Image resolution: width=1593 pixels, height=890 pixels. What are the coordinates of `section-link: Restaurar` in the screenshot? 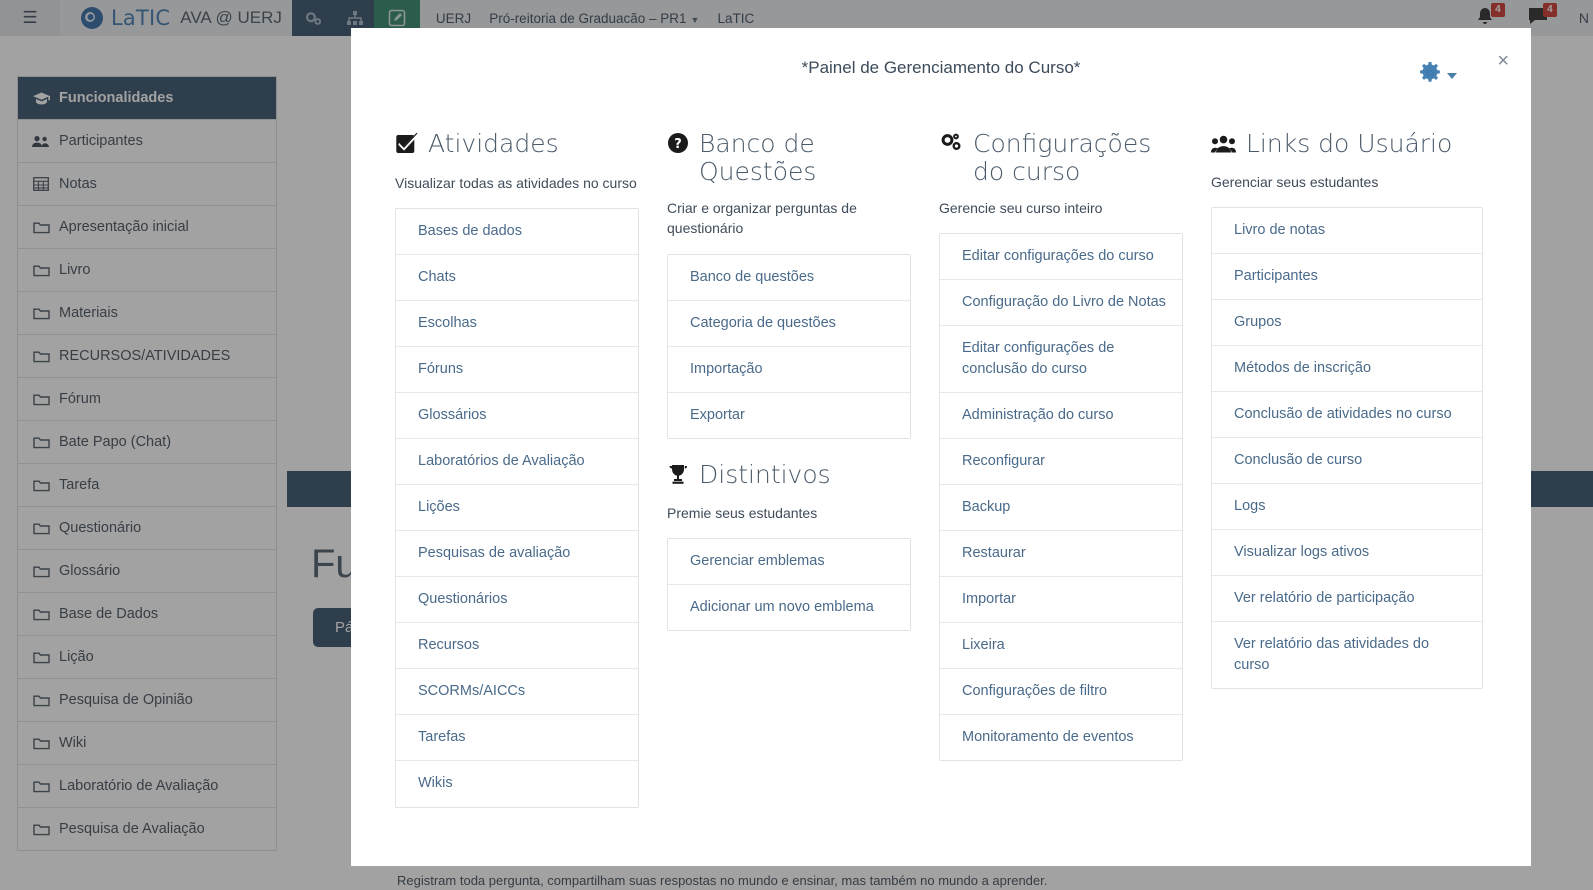 It's located at (1061, 554).